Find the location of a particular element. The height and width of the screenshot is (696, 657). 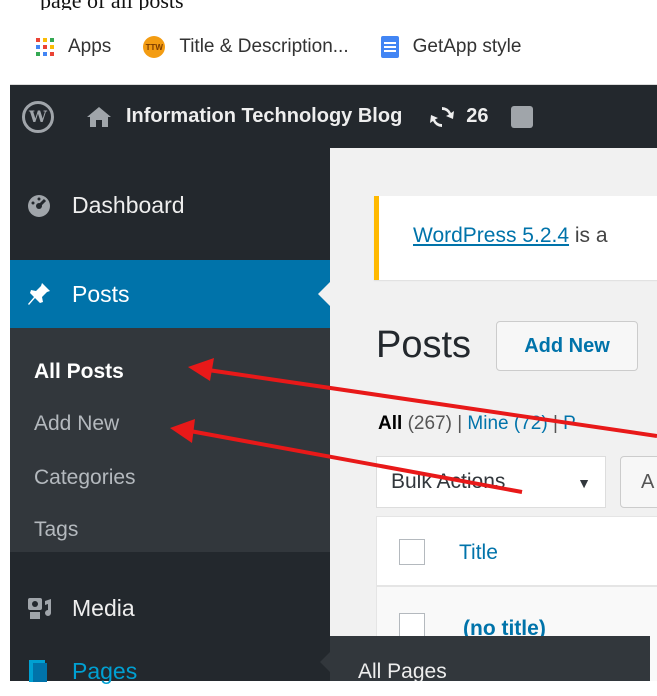

wordpress-version-link: WordPress 5.2.4 is located at coordinates (491, 235).